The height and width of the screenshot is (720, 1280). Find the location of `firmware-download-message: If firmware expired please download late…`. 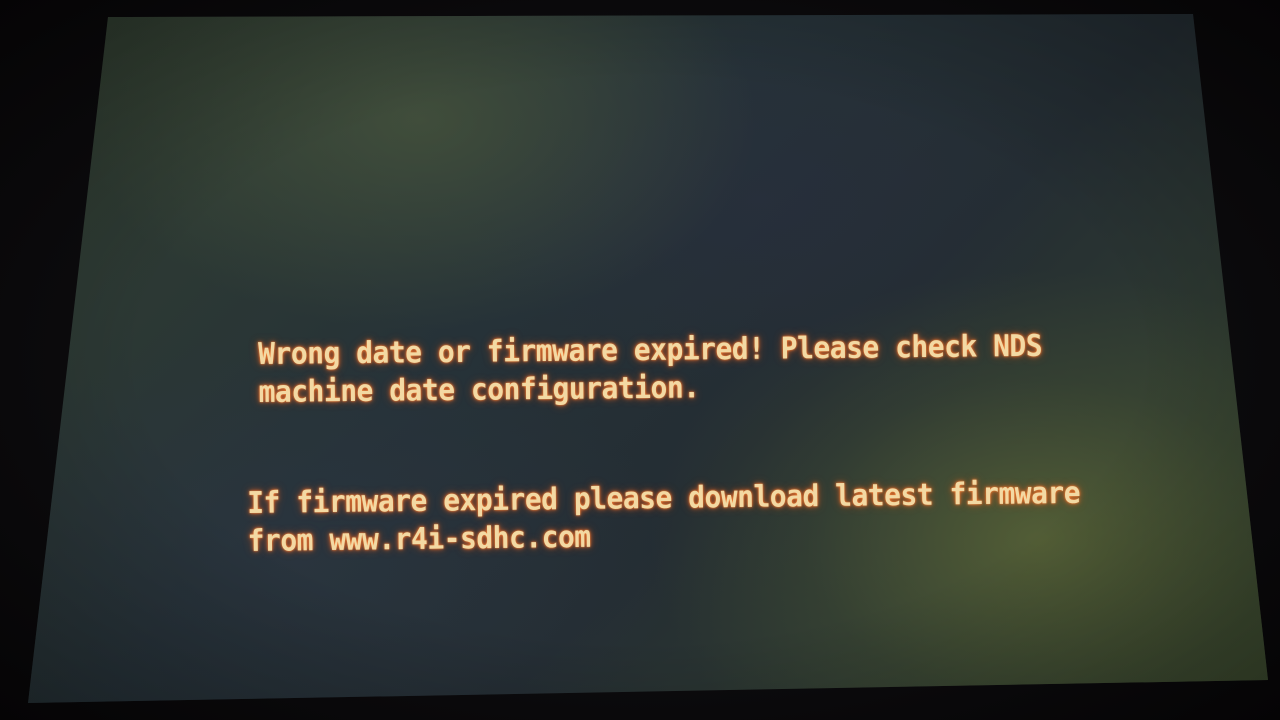

firmware-download-message: If firmware expired please download late… is located at coordinates (664, 518).